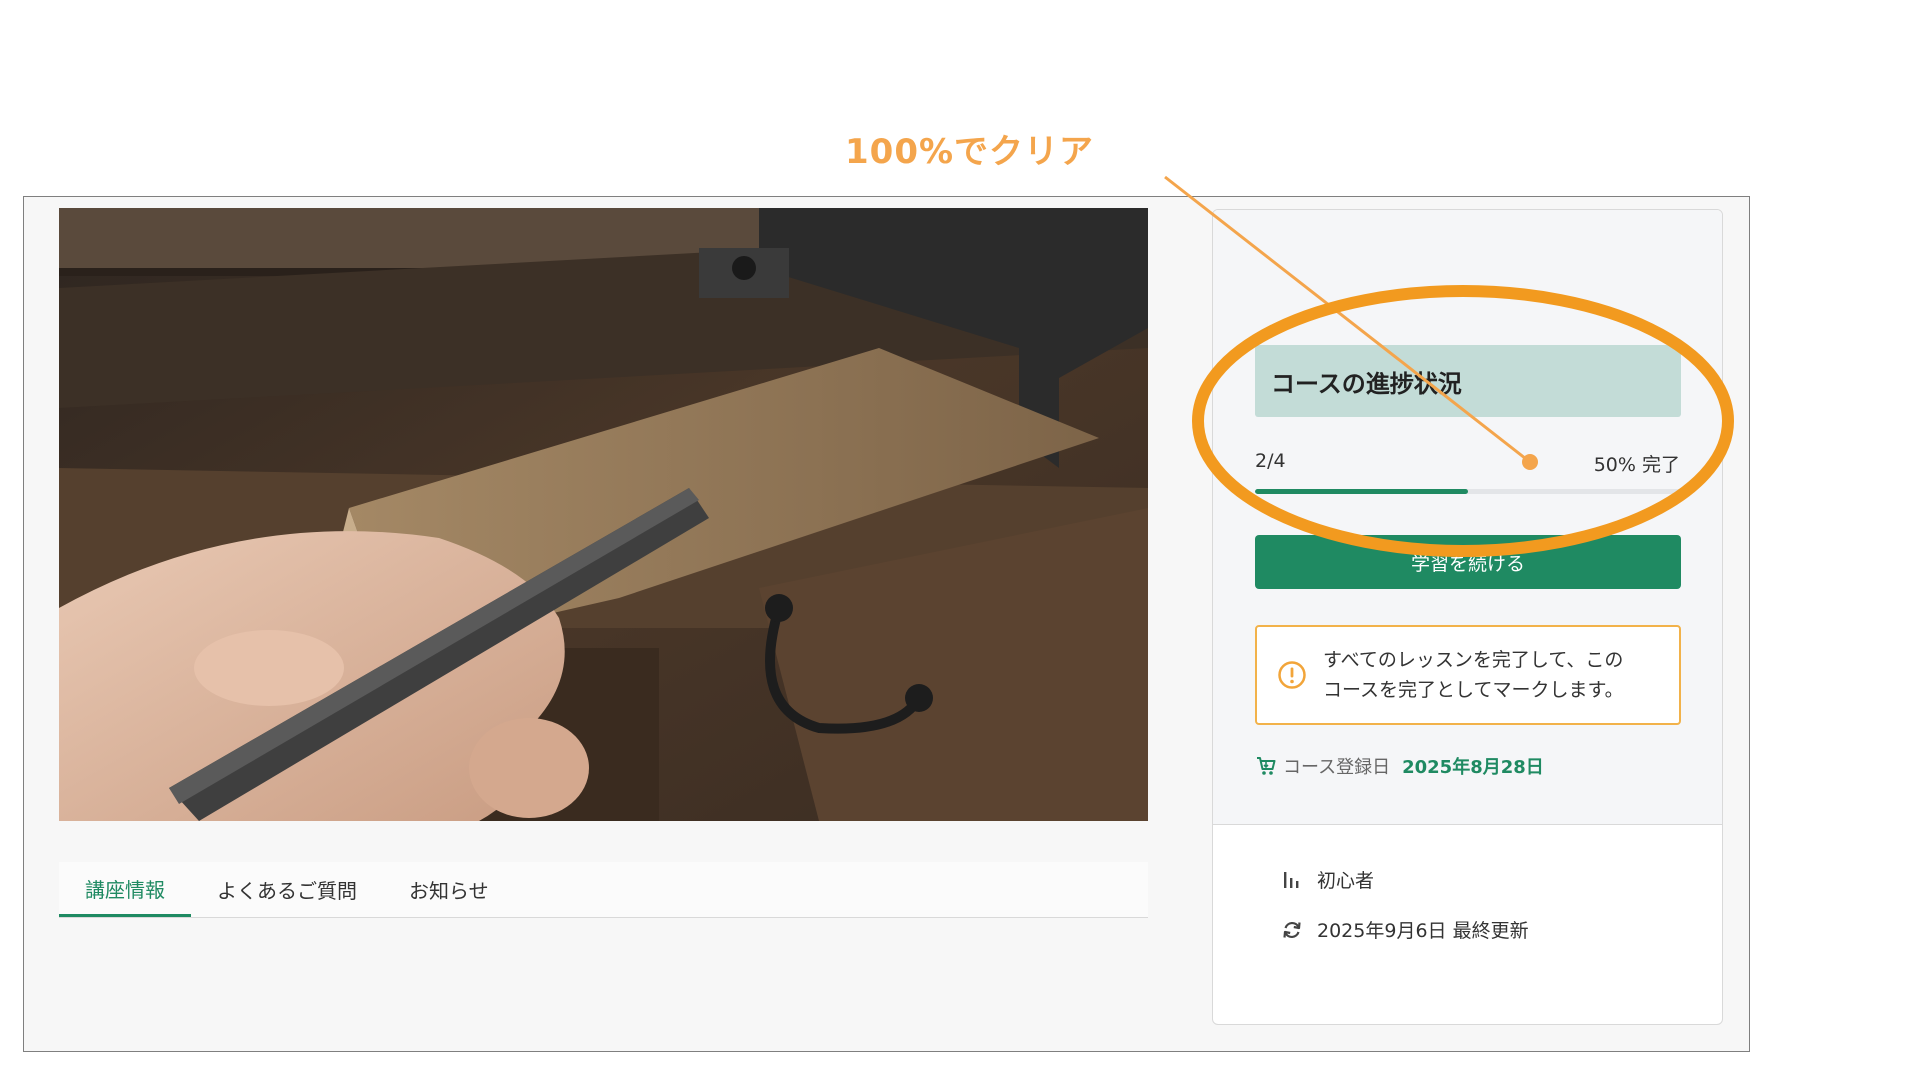 This screenshot has width=1920, height=1080. What do you see at coordinates (1473, 675) in the screenshot?
I see `completion-notice-text: すべてのレッスンを完了して、この コースを完了としてマークします。` at bounding box center [1473, 675].